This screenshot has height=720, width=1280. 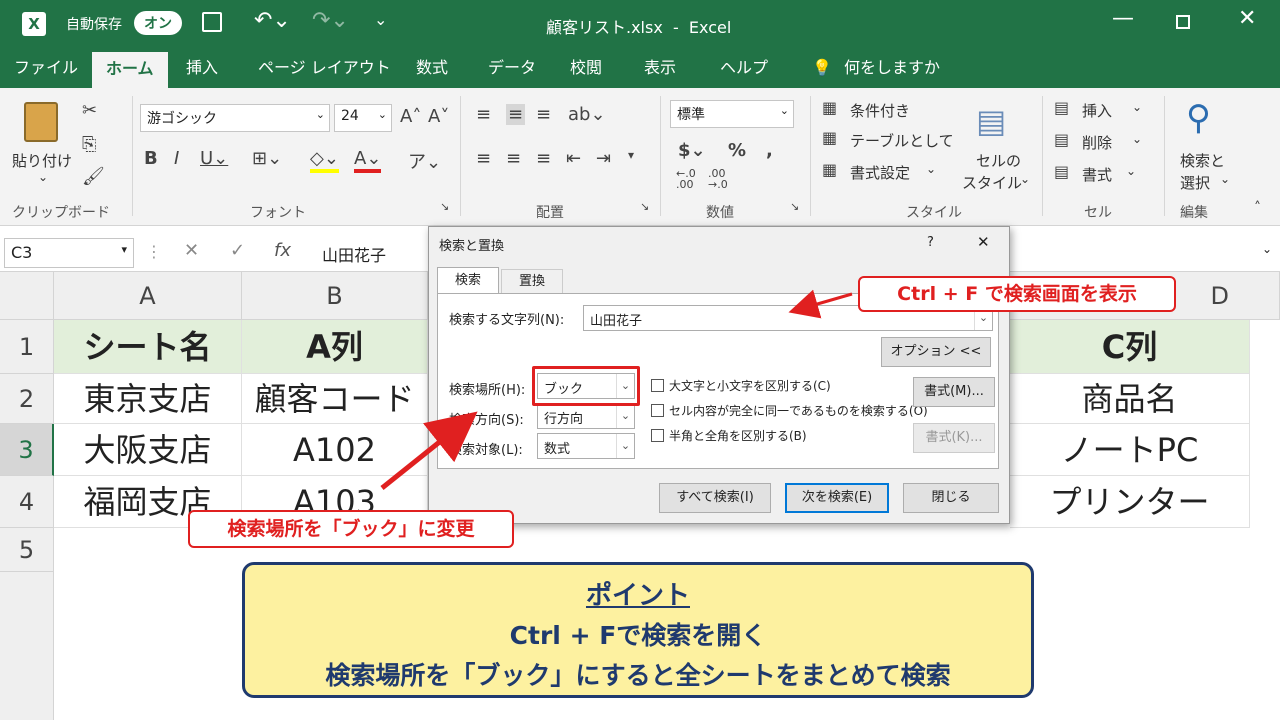 What do you see at coordinates (638, 675) in the screenshot?
I see `point-line-2: 検索場所を「ブック」にすると全シートをまとめて検索` at bounding box center [638, 675].